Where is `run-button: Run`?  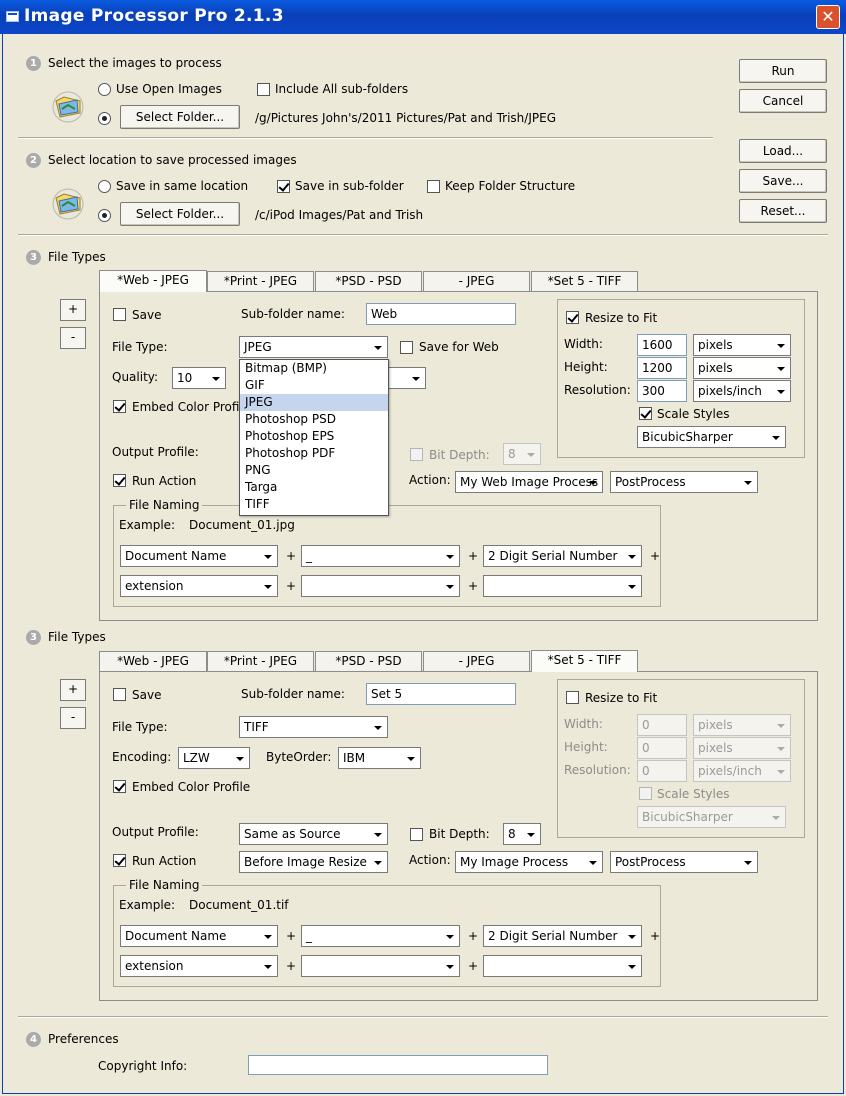
run-button: Run is located at coordinates (783, 71).